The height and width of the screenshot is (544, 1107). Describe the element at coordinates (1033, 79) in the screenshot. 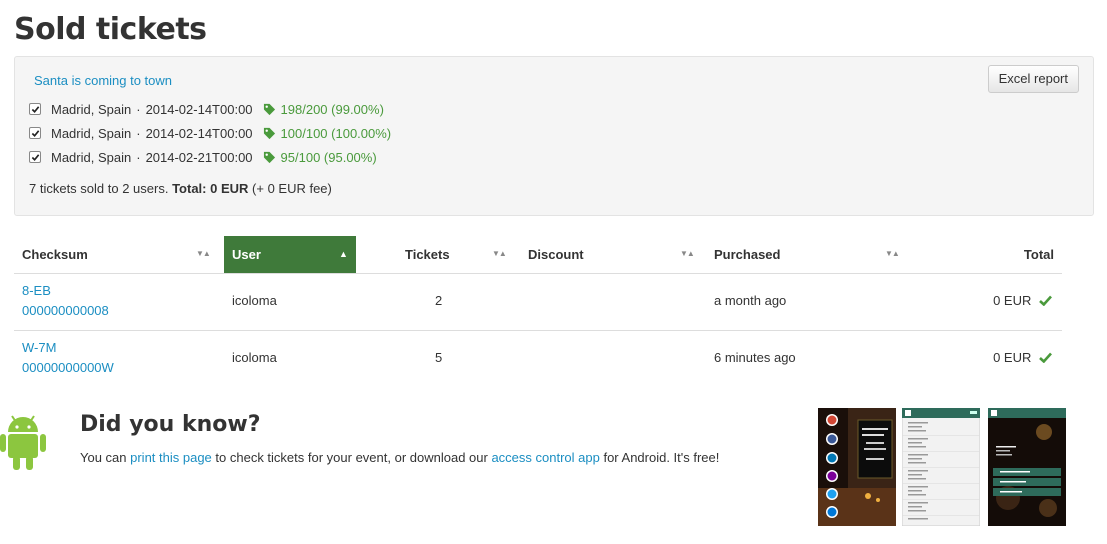

I see `excel-report-button: Excel report` at that location.